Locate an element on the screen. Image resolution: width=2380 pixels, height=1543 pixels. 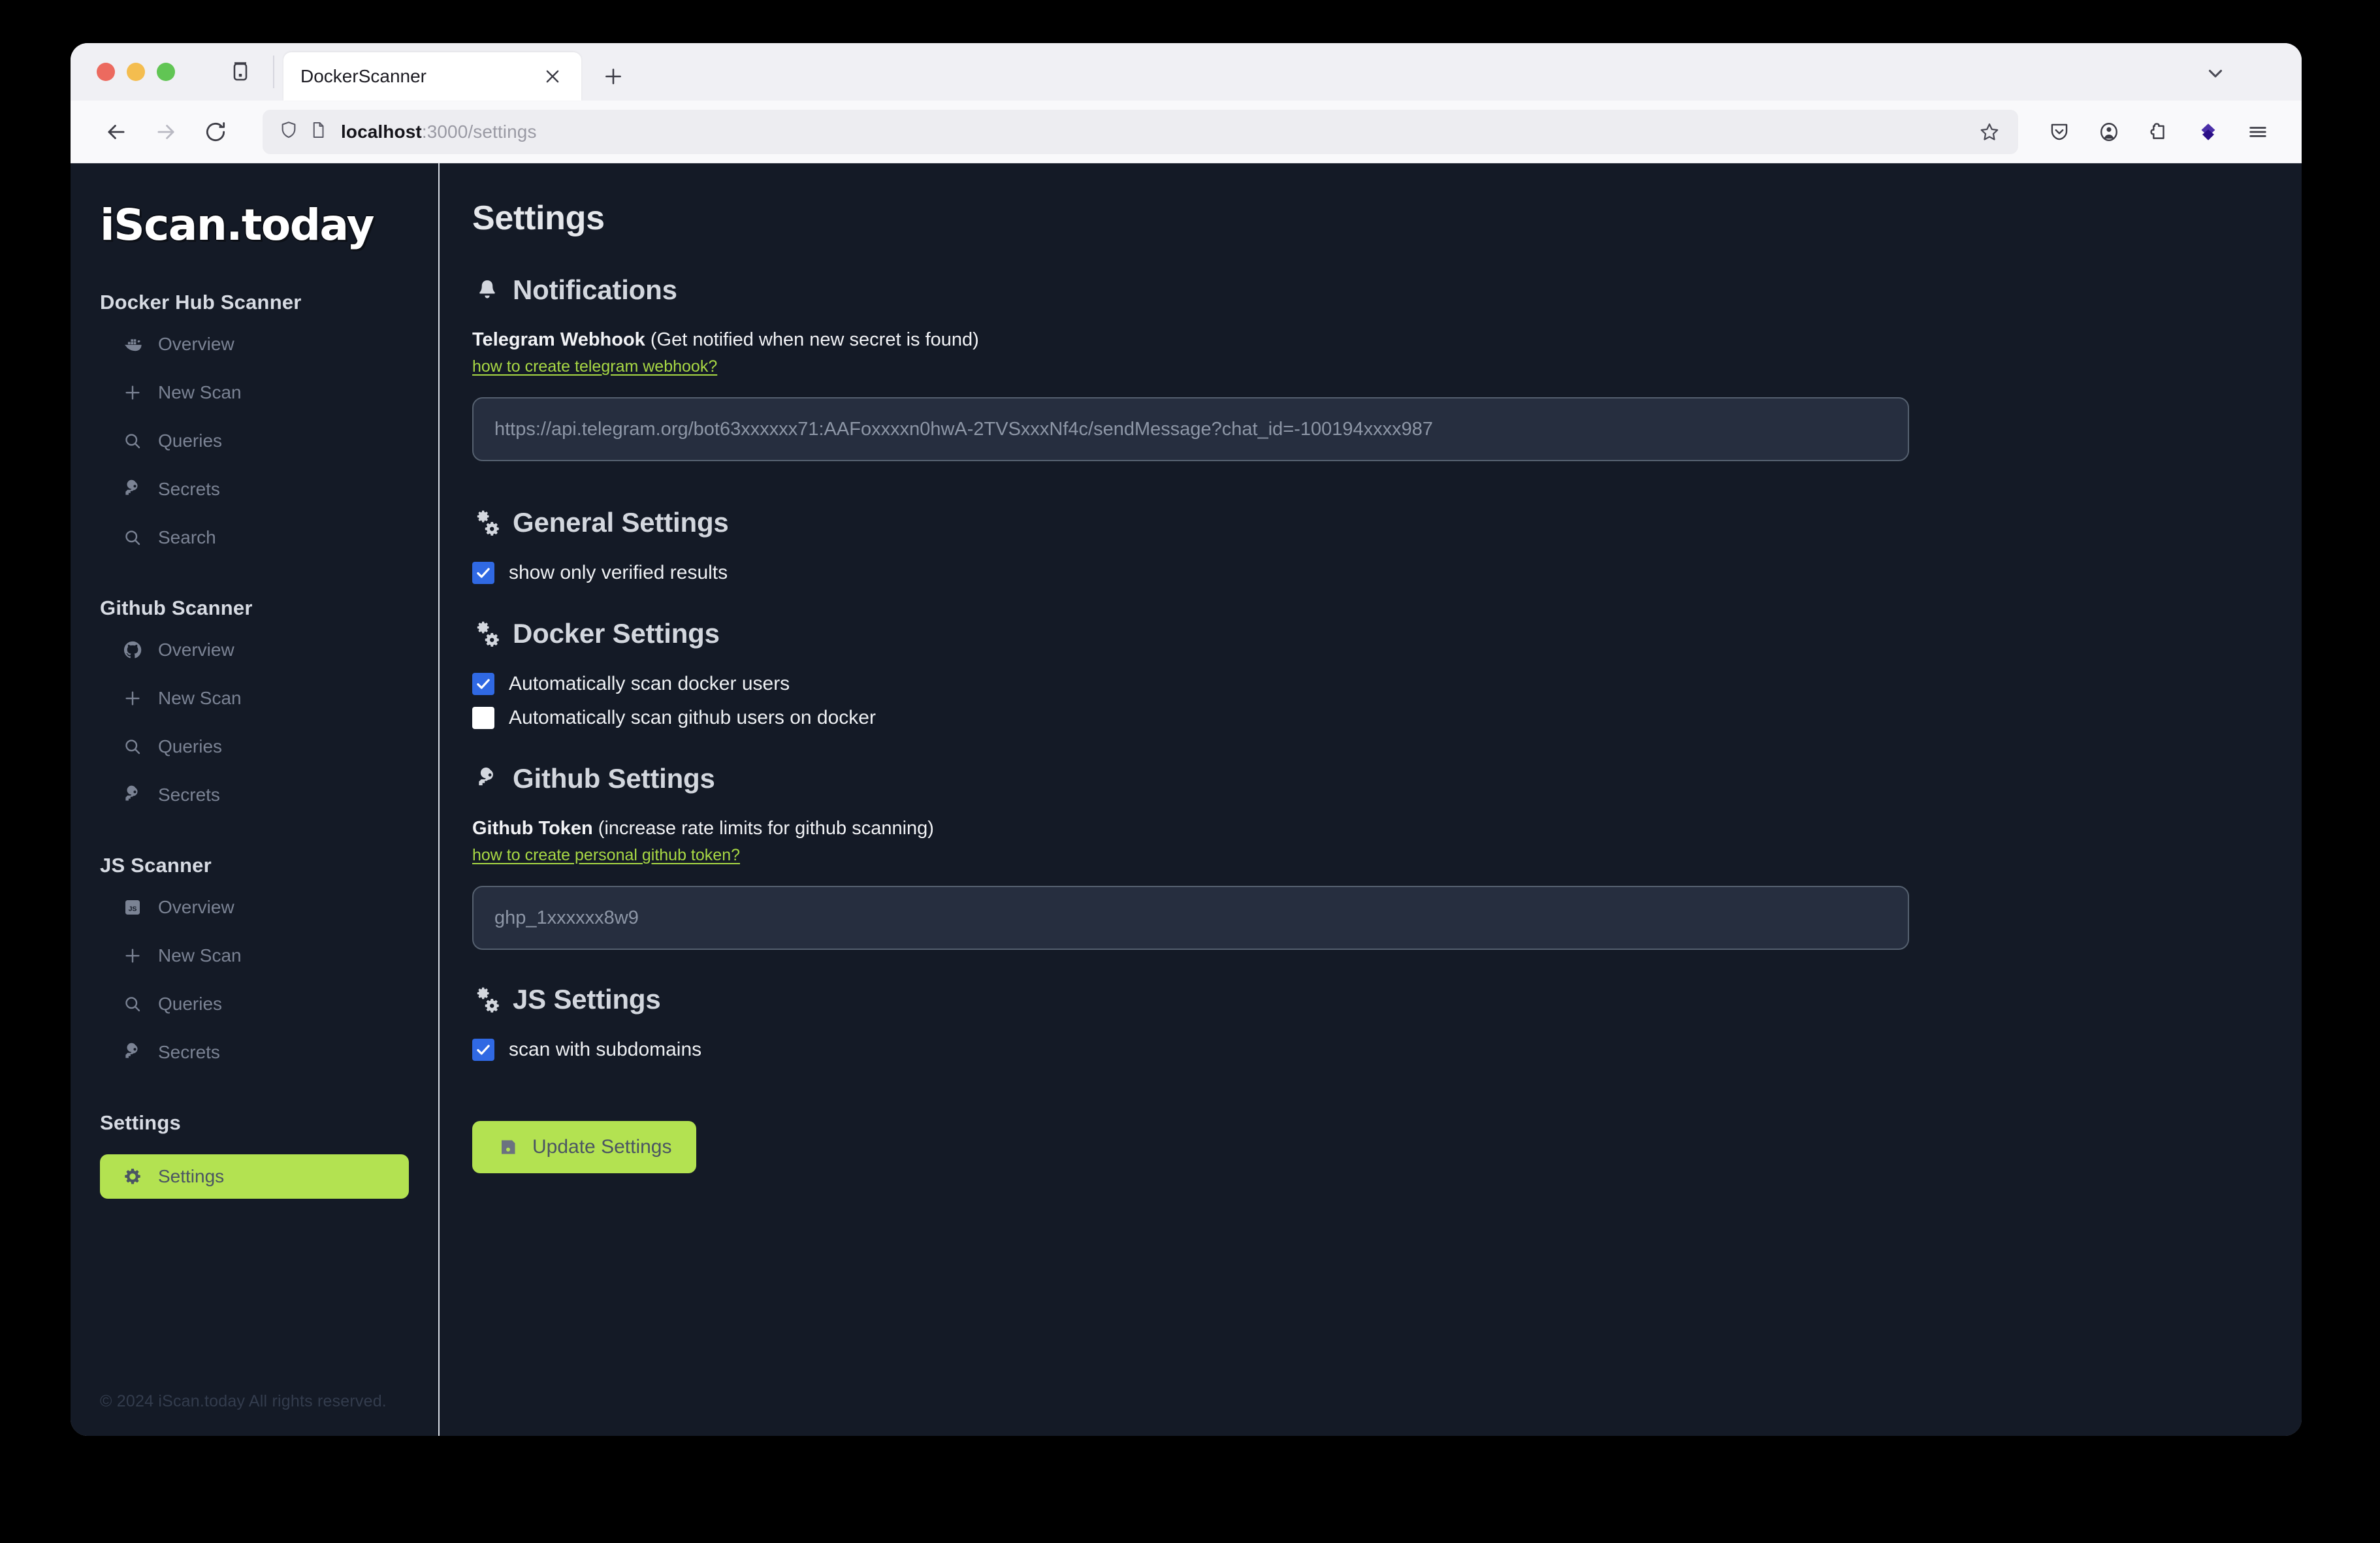
github-token-label-bold: Github Token is located at coordinates (532, 828).